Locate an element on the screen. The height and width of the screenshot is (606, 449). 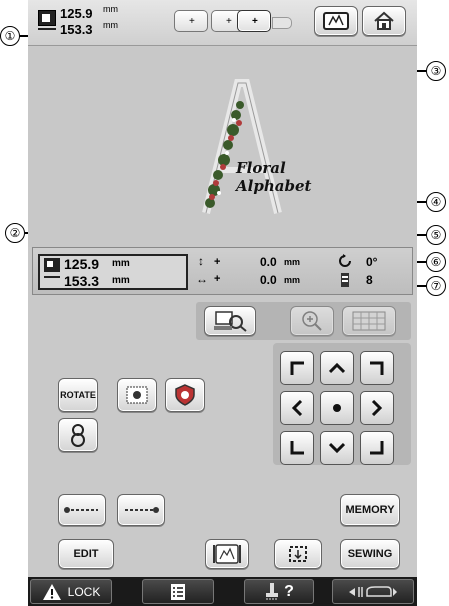
home-icon is located at coordinates (384, 20).